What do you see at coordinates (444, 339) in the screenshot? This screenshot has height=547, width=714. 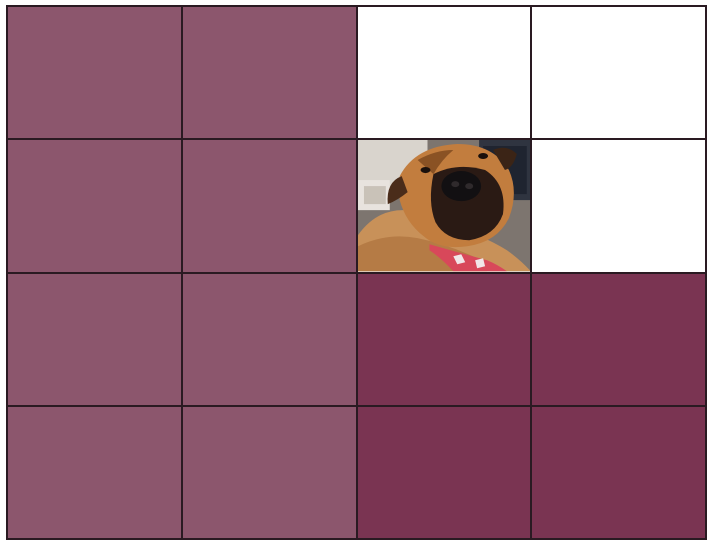 I see `tile-r3-c3` at bounding box center [444, 339].